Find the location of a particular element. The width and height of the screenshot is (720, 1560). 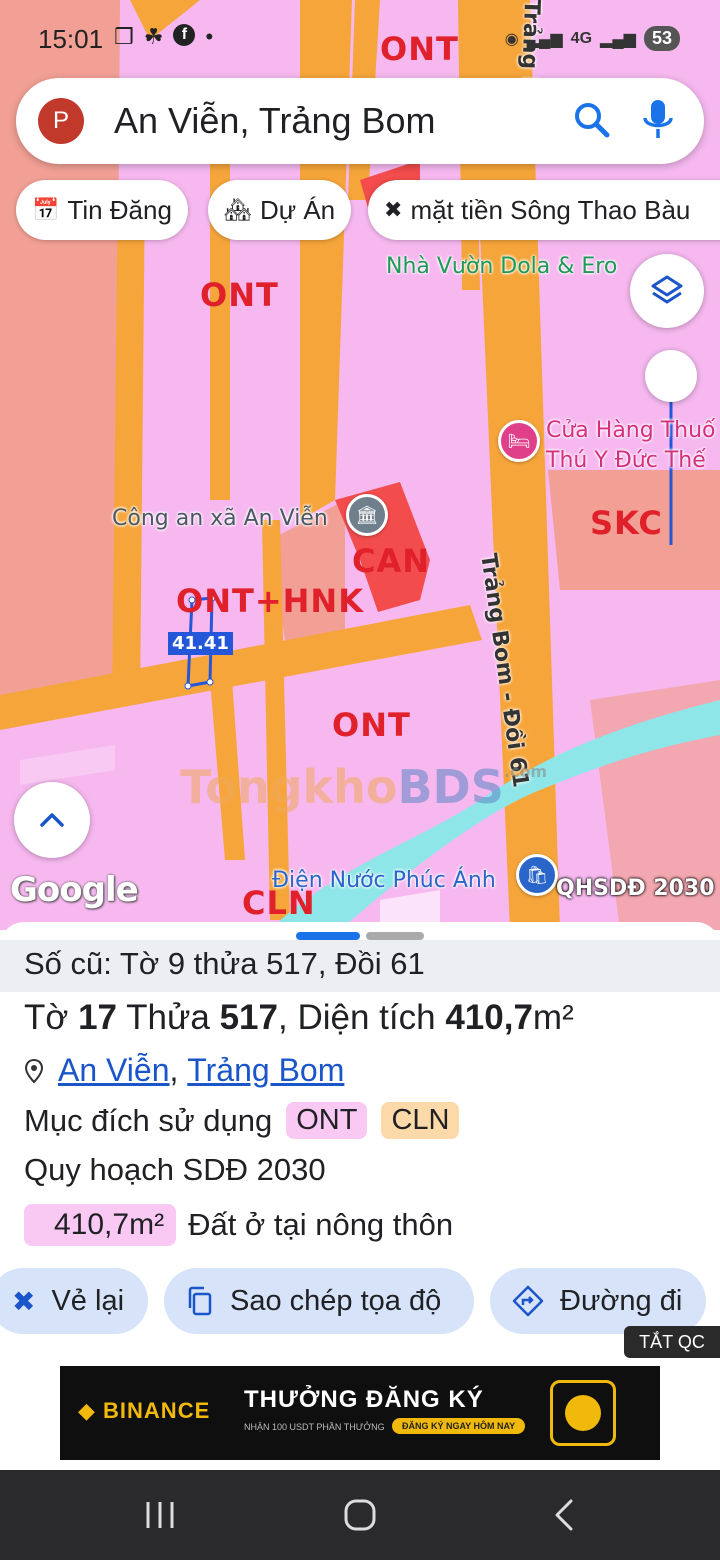

ad-coin-graphic is located at coordinates (583, 1413).